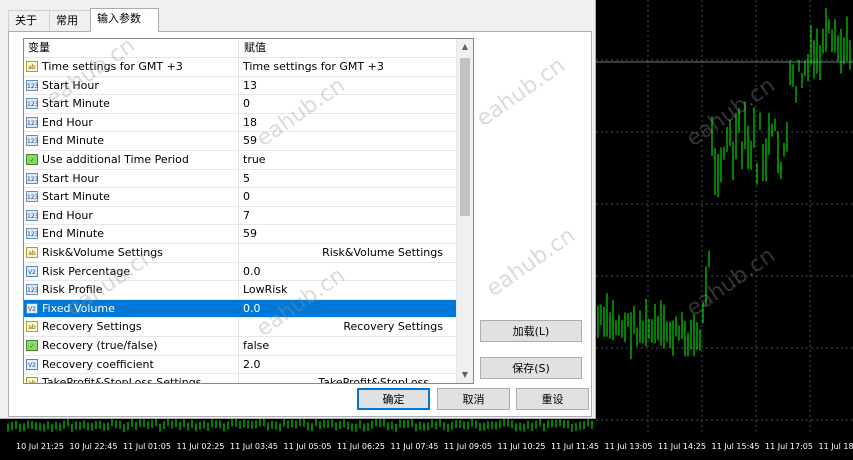 This screenshot has height=460, width=853. I want to click on table-row: V2 Recovery coefficient 2.0, so click(240, 365).